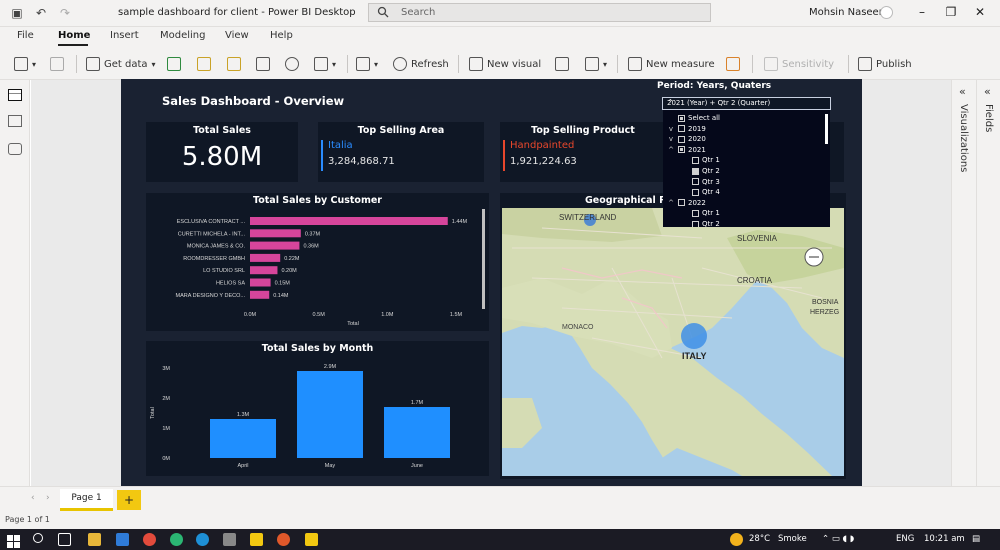 This screenshot has height=550, width=1000. I want to click on chevron-up-icon: ⌃, so click(747, 102).